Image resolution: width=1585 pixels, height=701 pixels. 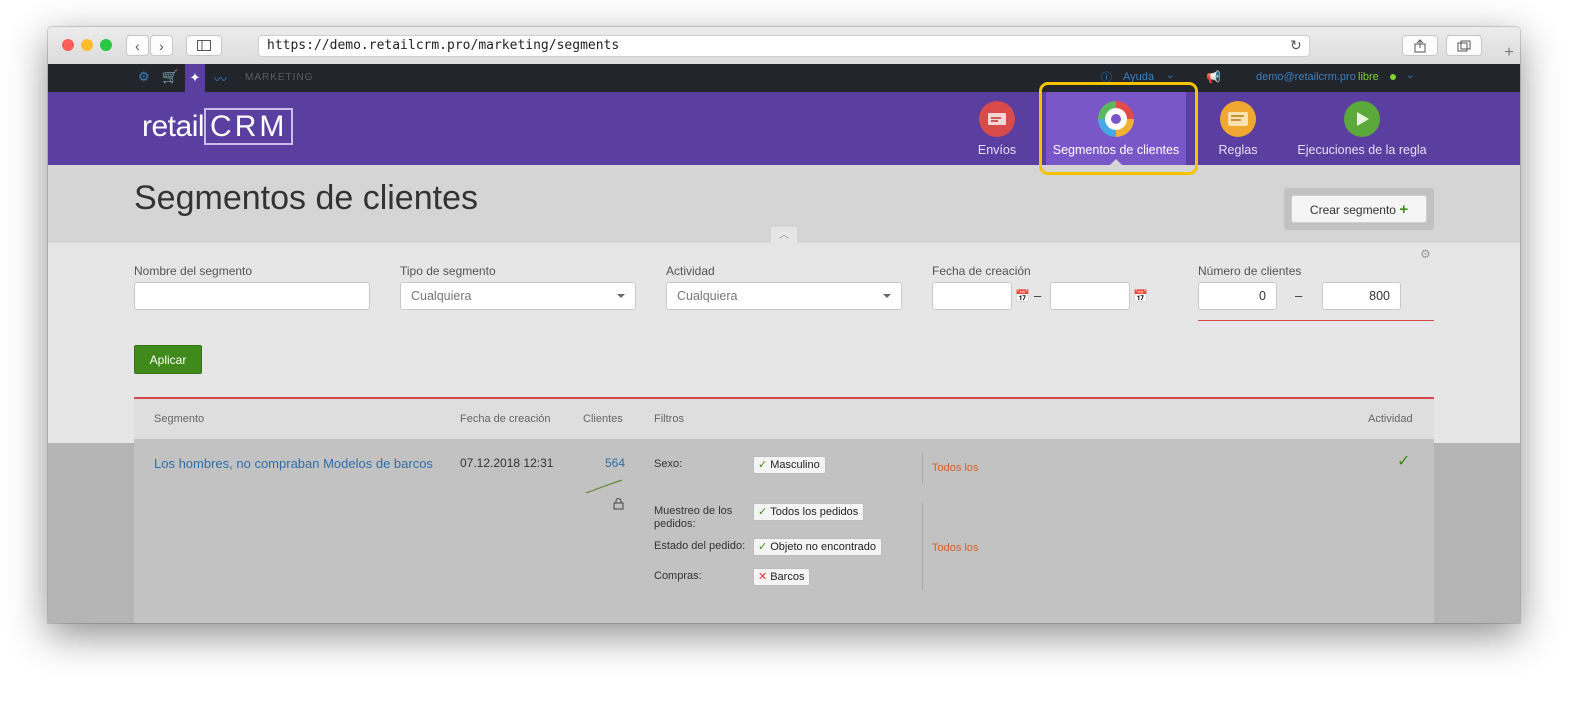 I want to click on filter-label: Estado del pedido:, so click(x=700, y=546).